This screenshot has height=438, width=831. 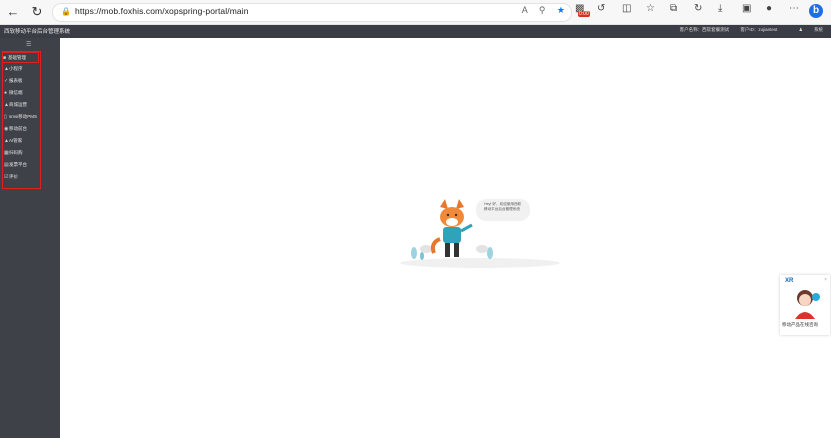 I want to click on zoom-icon: ⚲, so click(x=542, y=10).